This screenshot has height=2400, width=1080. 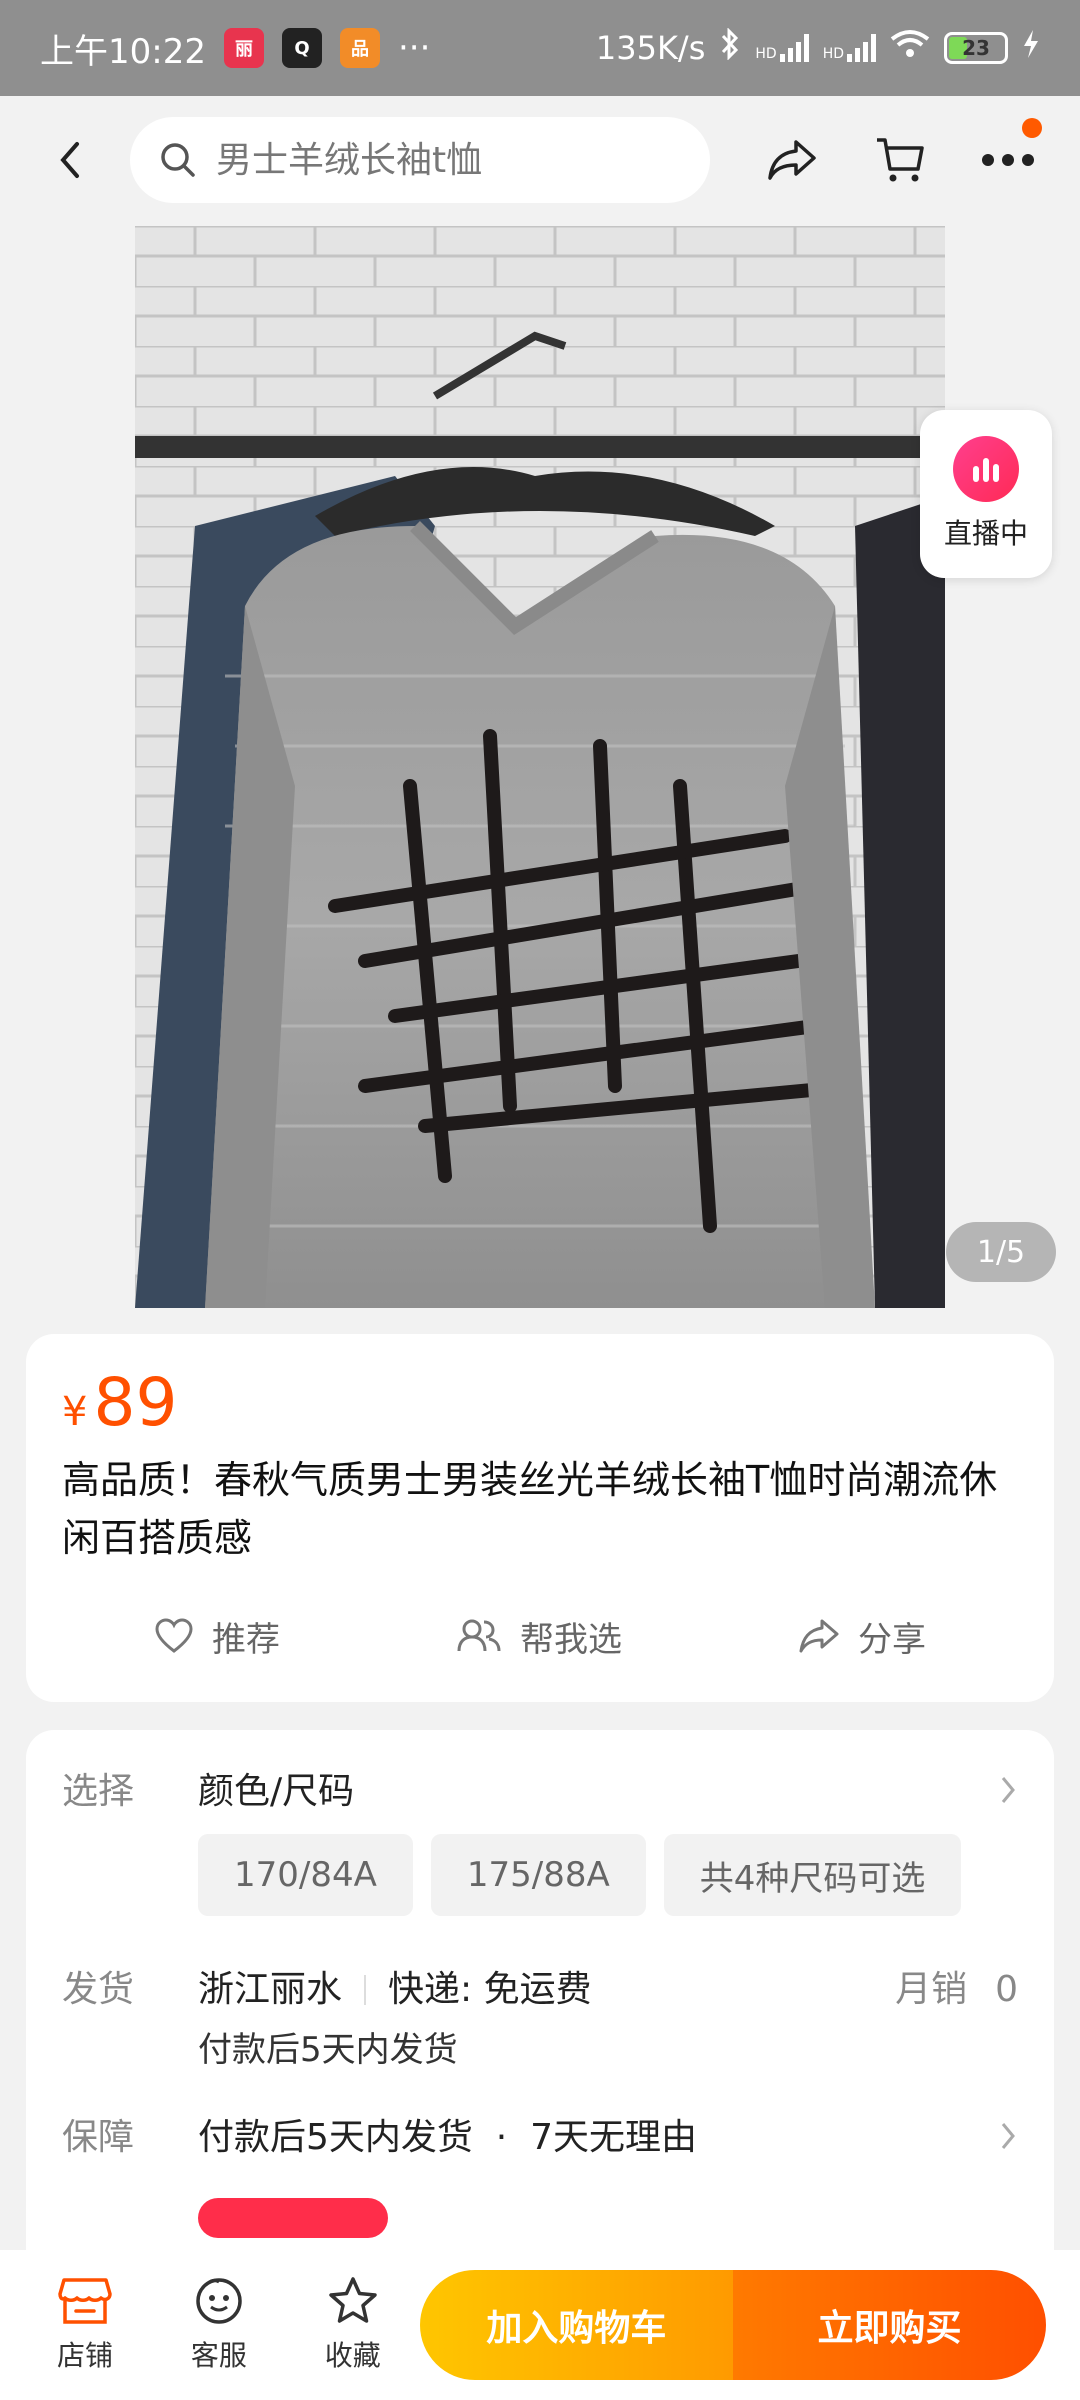 What do you see at coordinates (985, 533) in the screenshot?
I see `live-label: 直播中` at bounding box center [985, 533].